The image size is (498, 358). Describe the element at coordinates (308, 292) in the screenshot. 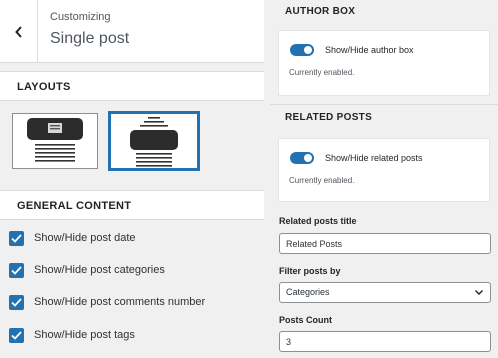

I see `filter-posts-by-value: Categories` at that location.